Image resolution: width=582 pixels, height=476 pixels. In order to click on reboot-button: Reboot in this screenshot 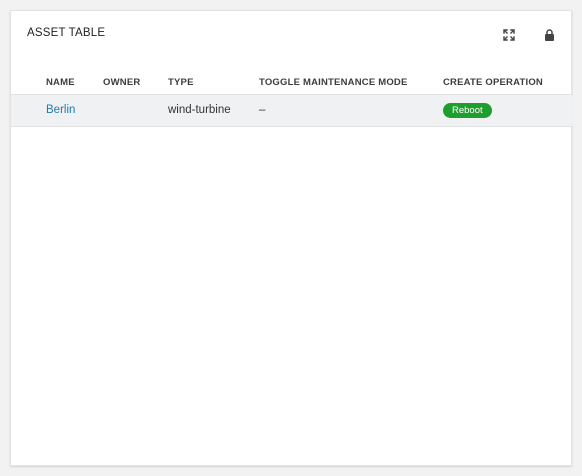, I will do `click(467, 110)`.